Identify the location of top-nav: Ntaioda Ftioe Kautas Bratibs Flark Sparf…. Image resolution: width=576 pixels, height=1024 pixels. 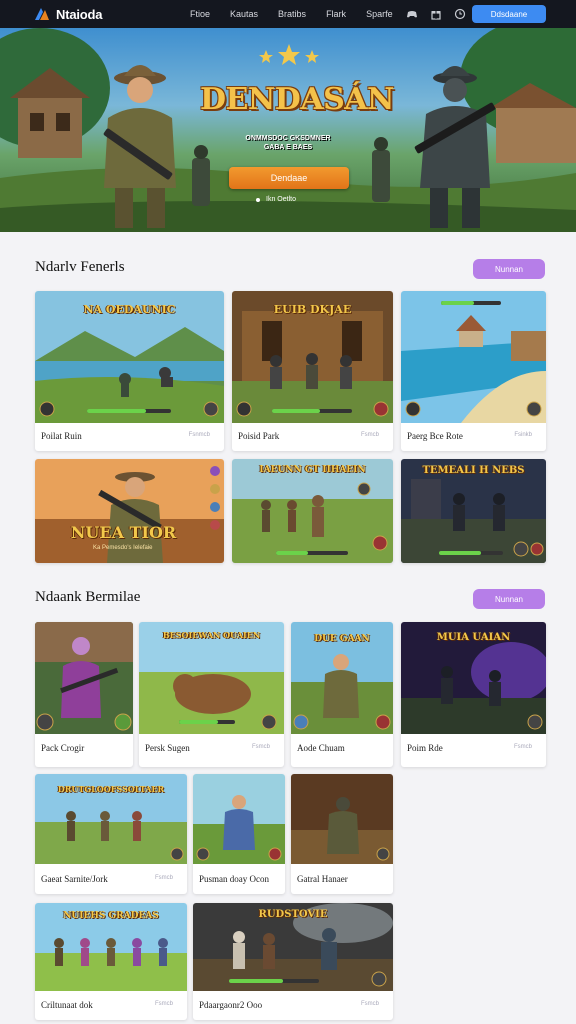
(288, 14).